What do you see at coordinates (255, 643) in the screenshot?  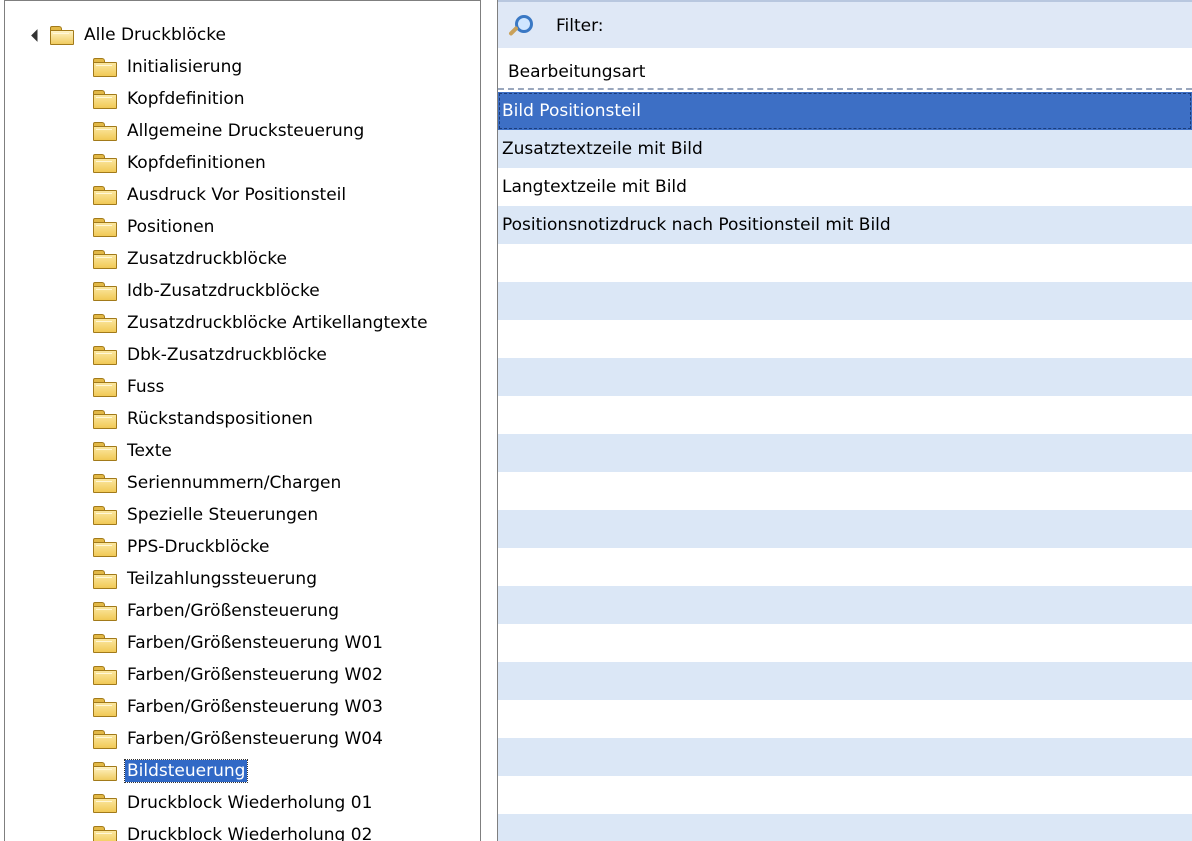 I see `tree-item-label: Farben/Größensteuerung W01` at bounding box center [255, 643].